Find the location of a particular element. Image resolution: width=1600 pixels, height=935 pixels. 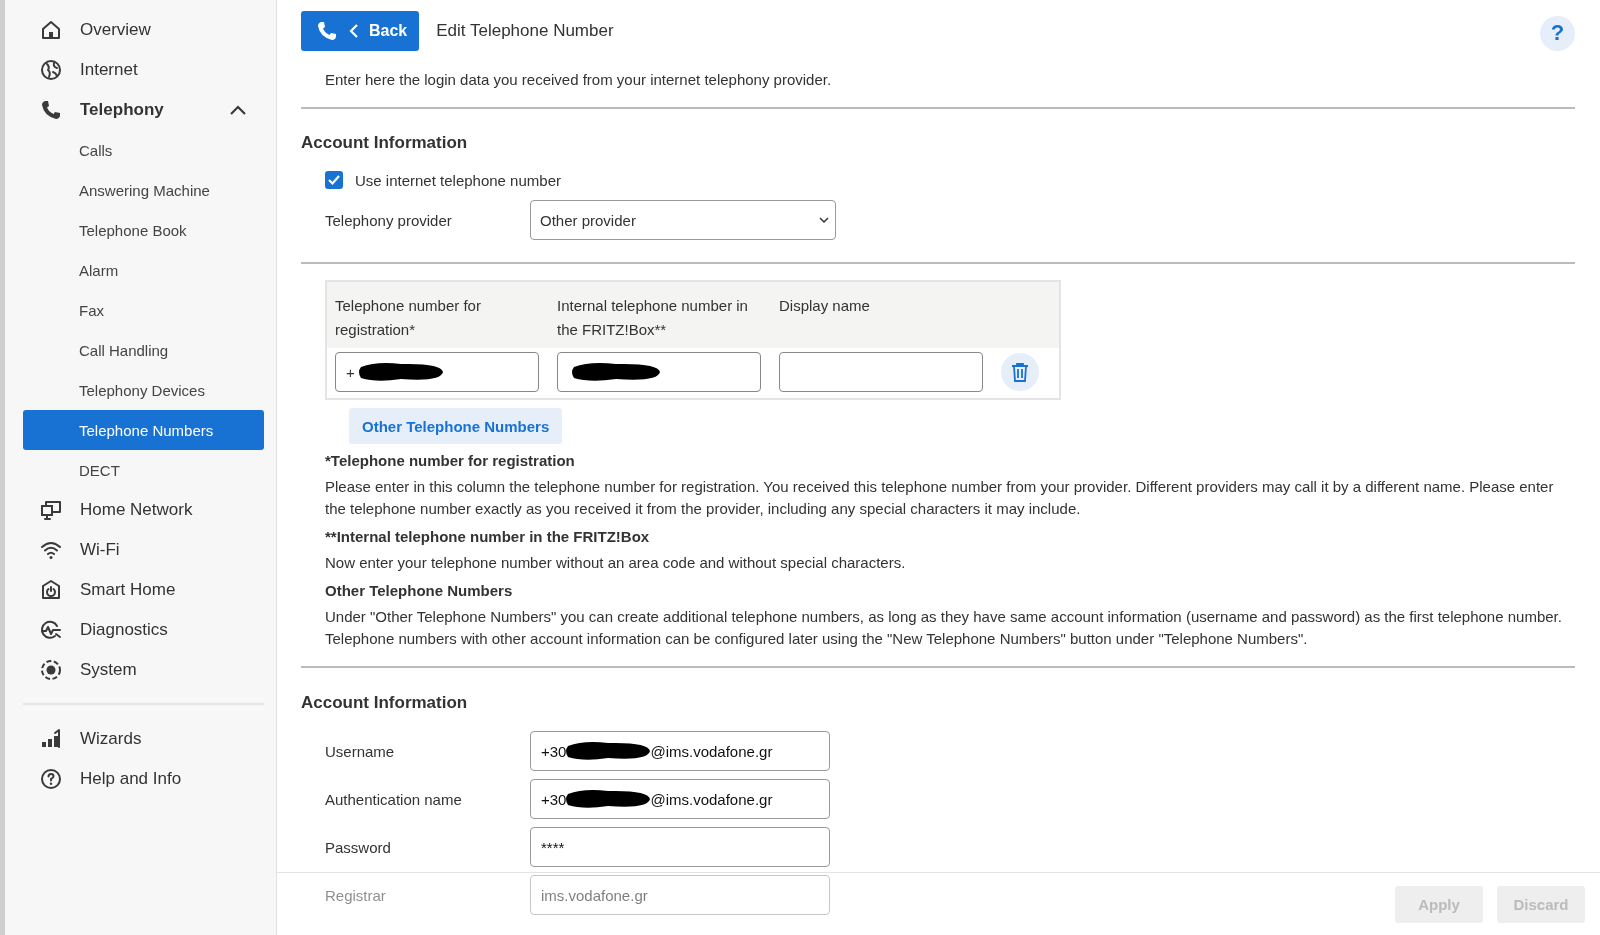

nav-item: Diagnostics is located at coordinates (143, 630).